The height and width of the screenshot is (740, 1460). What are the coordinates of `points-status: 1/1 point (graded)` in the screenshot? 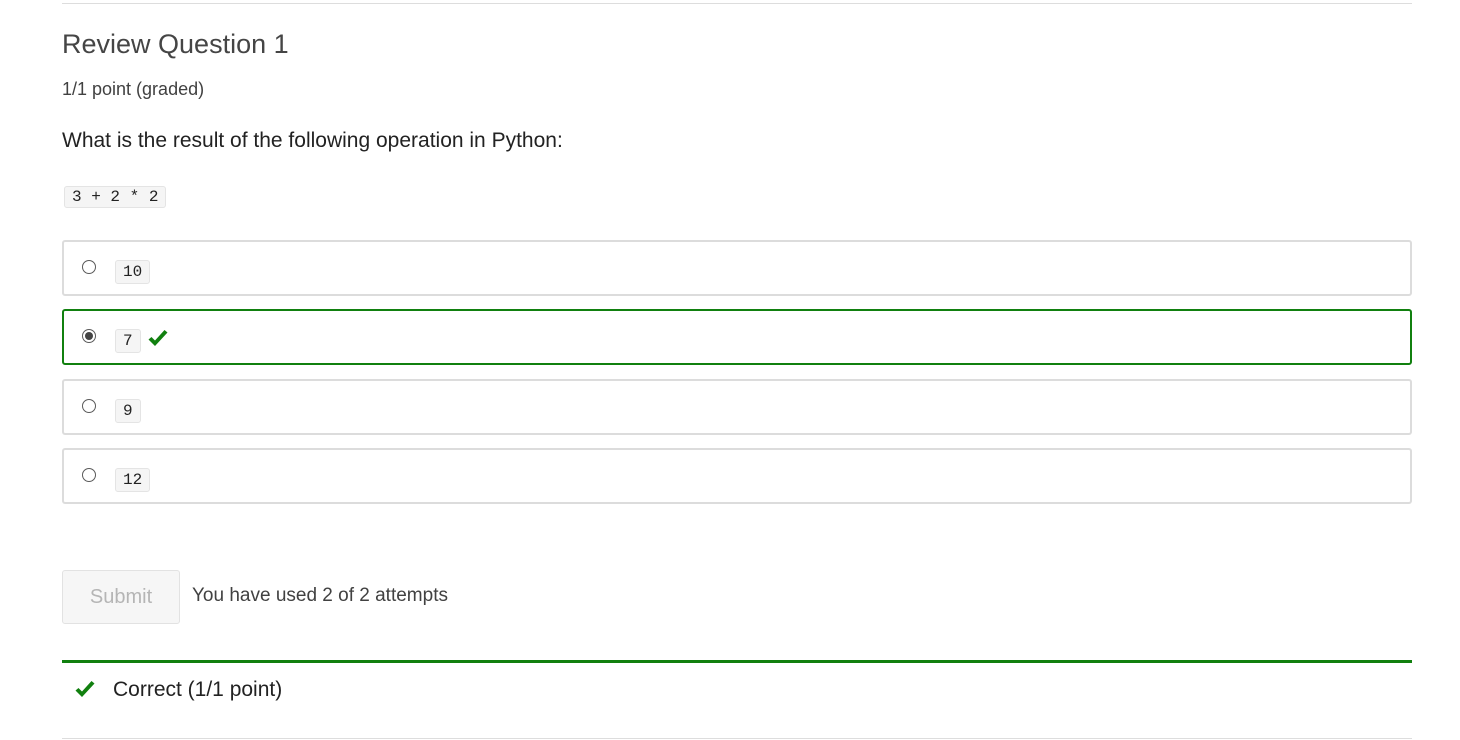 It's located at (133, 89).